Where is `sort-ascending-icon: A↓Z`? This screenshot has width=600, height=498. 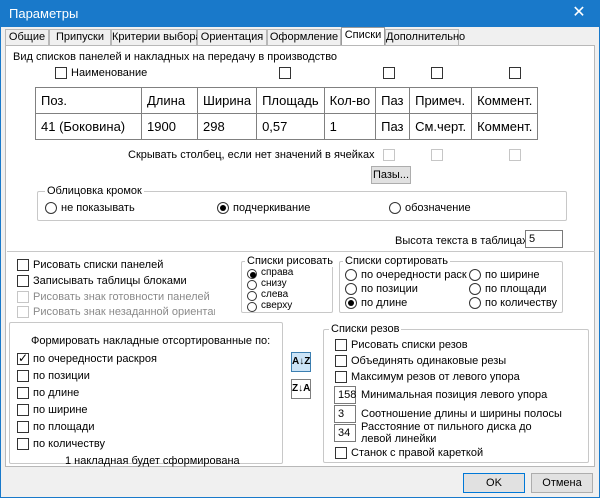
sort-ascending-icon: A↓Z is located at coordinates (301, 362).